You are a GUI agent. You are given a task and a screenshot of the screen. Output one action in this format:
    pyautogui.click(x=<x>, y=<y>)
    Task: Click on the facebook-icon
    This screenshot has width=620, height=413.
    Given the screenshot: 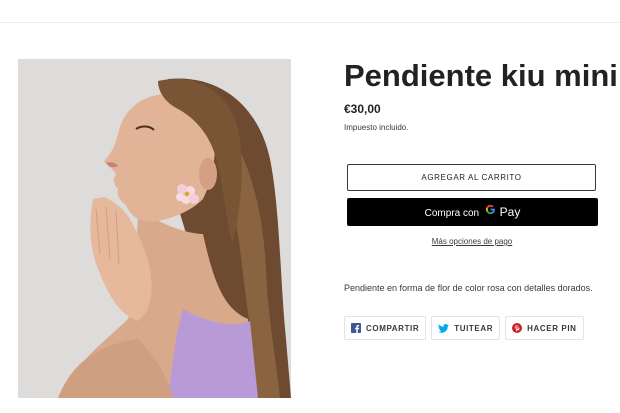 What is the action you would take?
    pyautogui.click(x=356, y=328)
    